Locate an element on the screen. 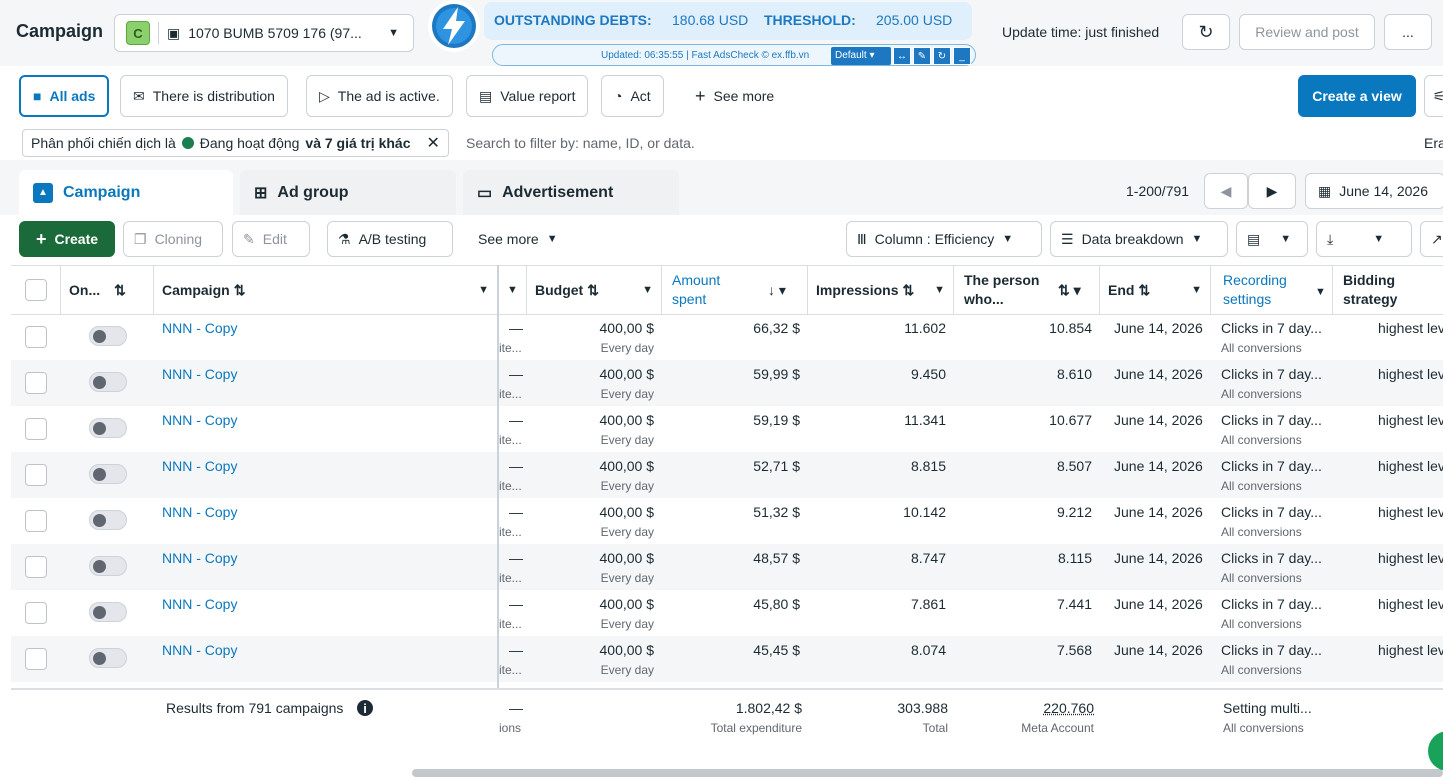 The height and width of the screenshot is (778, 1443). next-page-button: ▶ is located at coordinates (1272, 191).